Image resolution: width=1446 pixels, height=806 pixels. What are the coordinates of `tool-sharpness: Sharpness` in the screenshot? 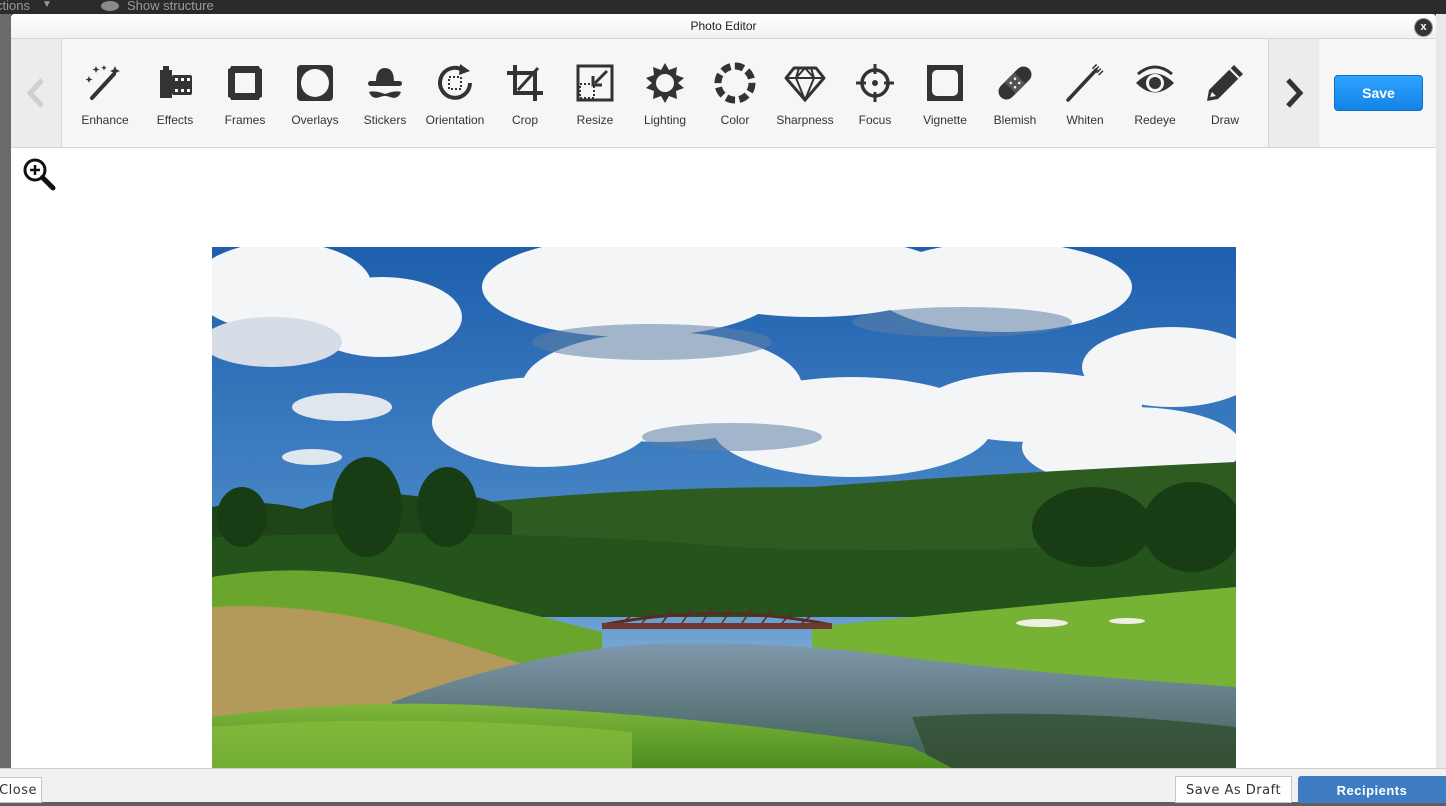 It's located at (805, 93).